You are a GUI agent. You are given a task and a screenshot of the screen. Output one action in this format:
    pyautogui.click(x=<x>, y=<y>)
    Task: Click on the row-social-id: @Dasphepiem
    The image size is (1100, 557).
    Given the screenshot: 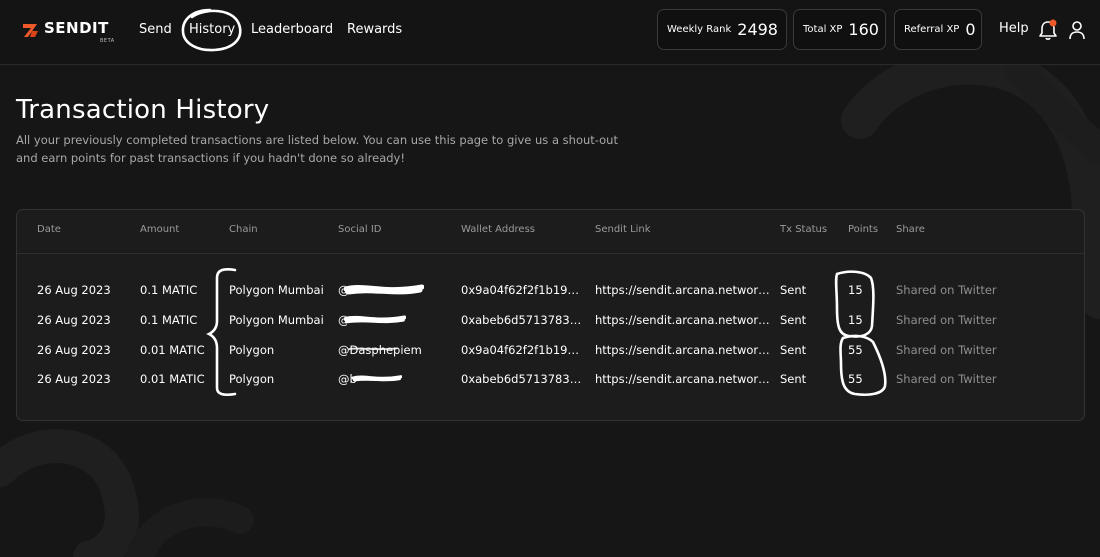 What is the action you would take?
    pyautogui.click(x=388, y=350)
    